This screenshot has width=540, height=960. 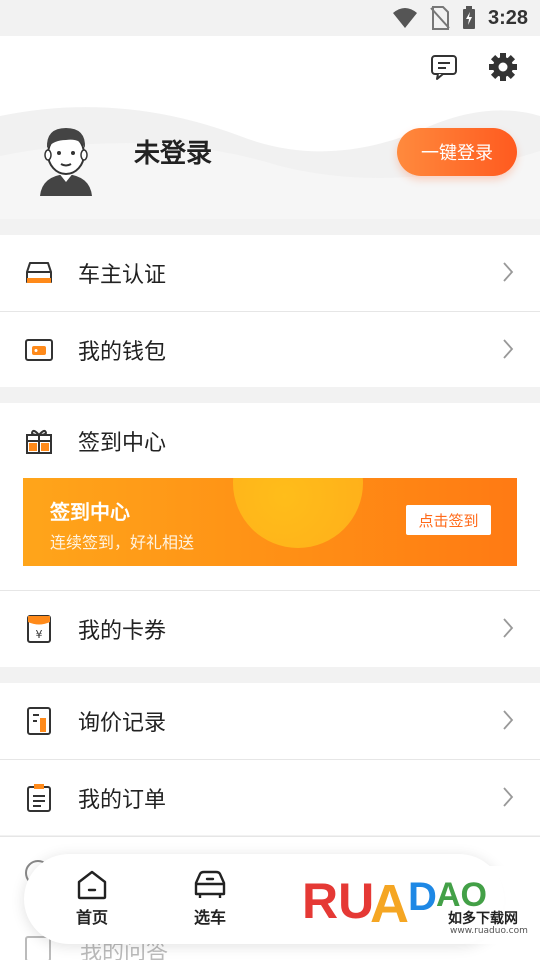 I want to click on coupon-icon: ¥, so click(x=39, y=629).